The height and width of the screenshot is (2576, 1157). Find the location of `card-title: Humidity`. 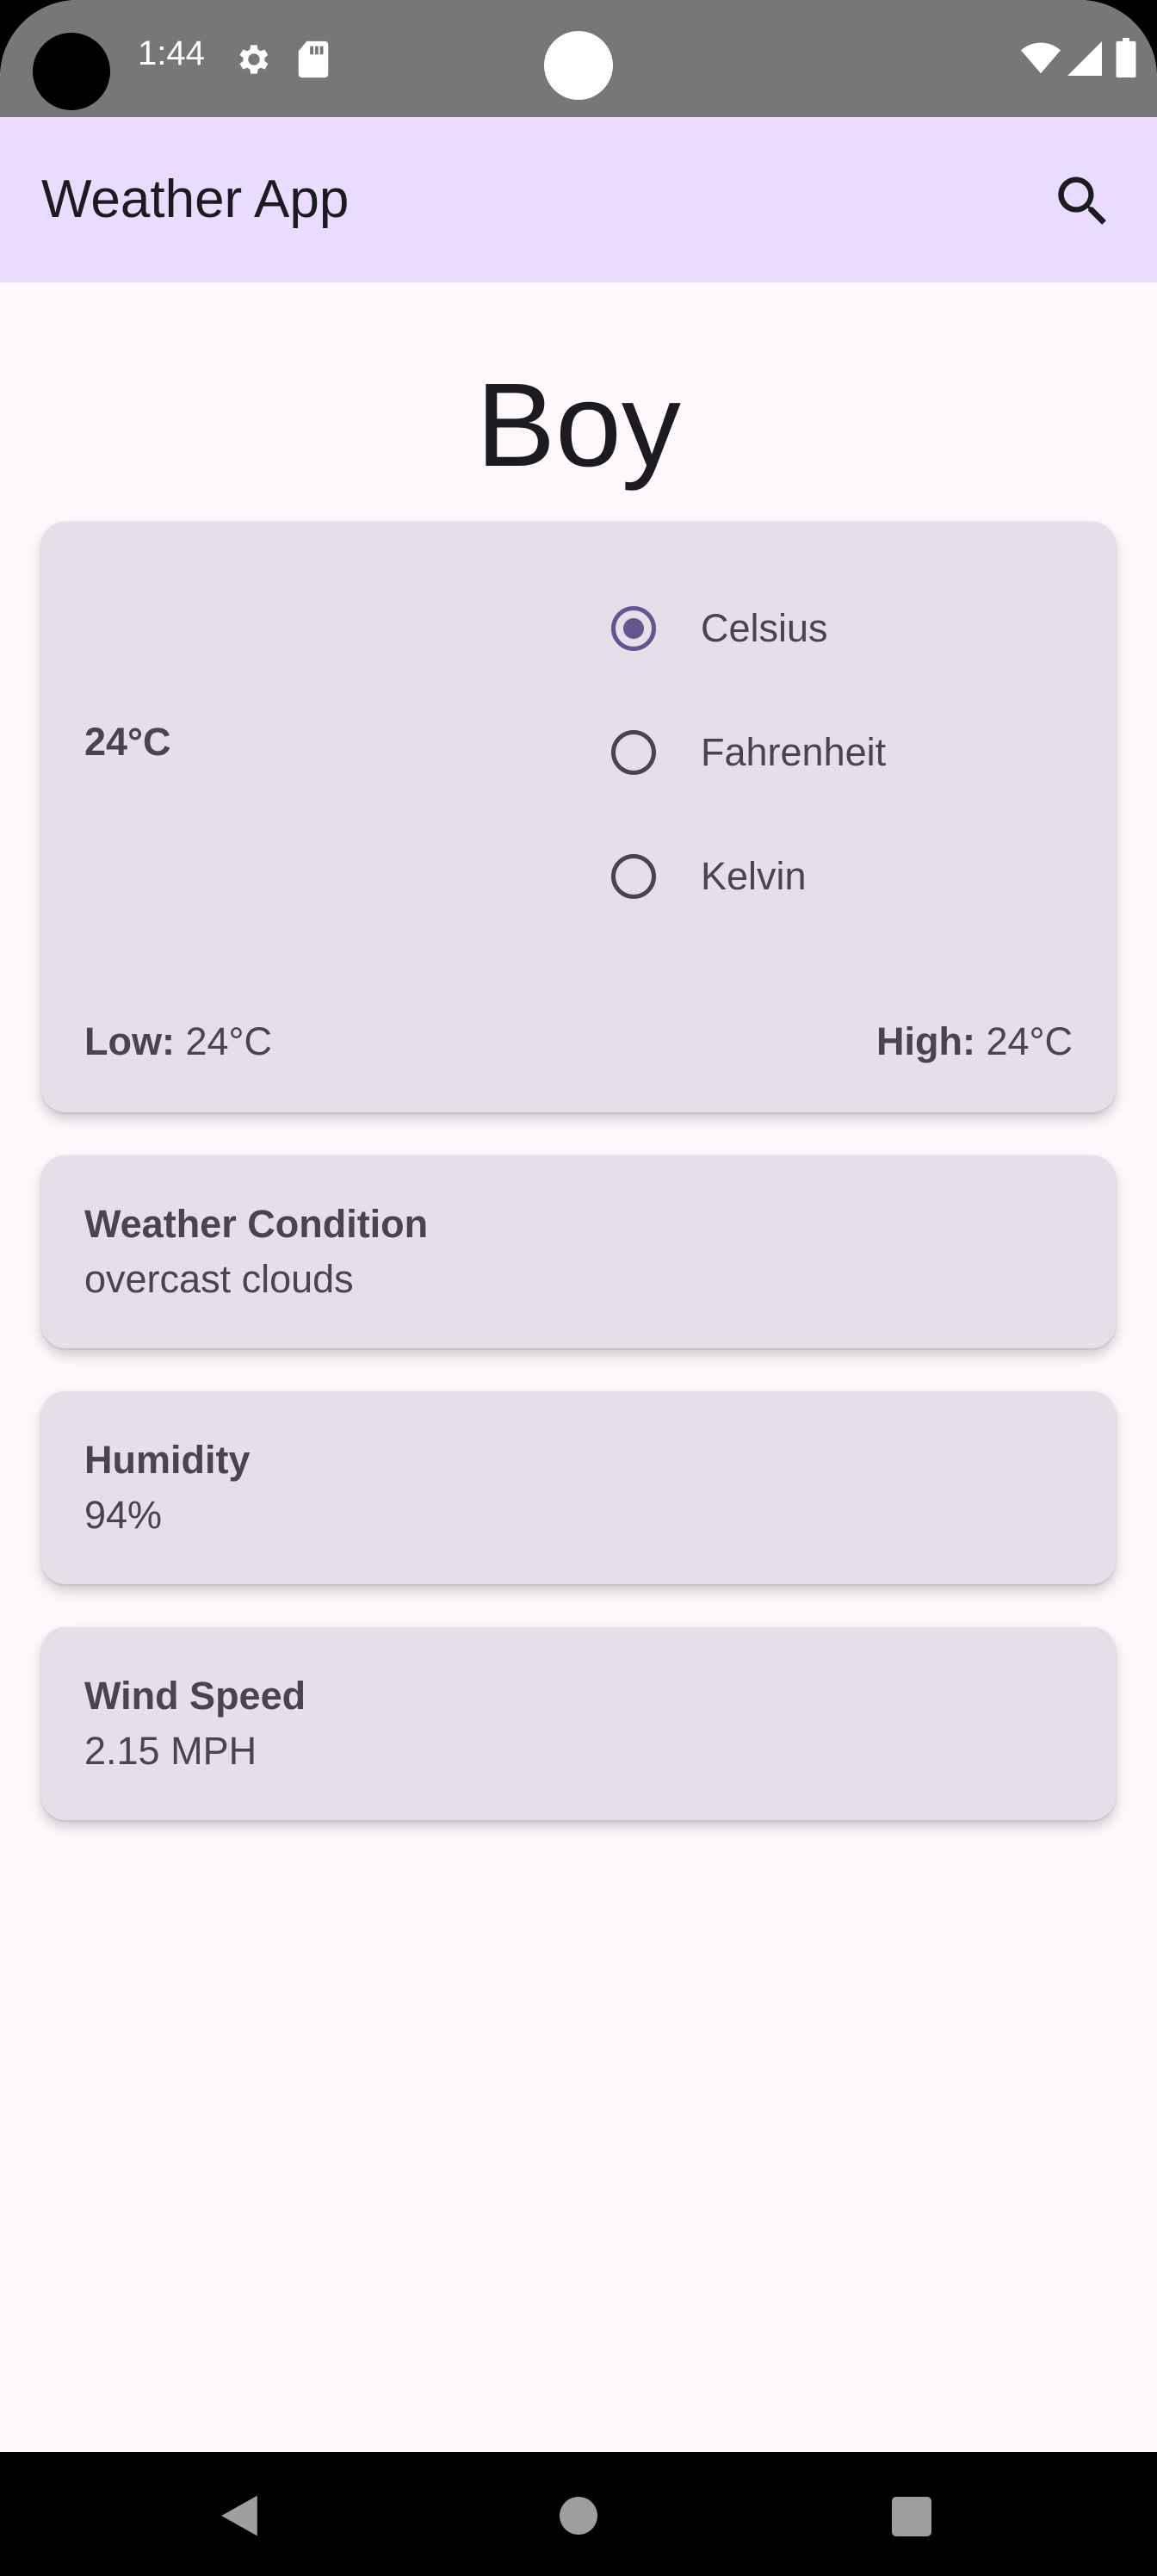

card-title: Humidity is located at coordinates (167, 1460).